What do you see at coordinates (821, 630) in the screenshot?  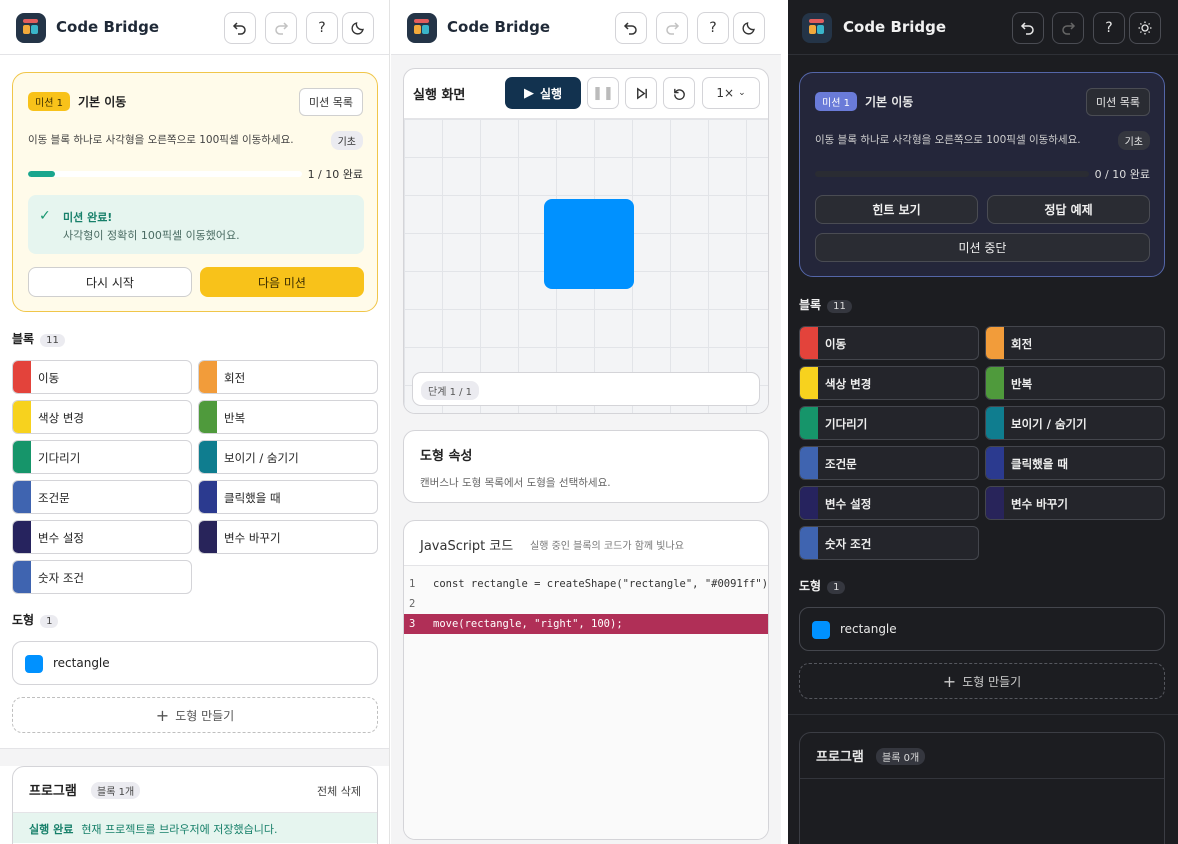 I see `shape-color-swatch` at bounding box center [821, 630].